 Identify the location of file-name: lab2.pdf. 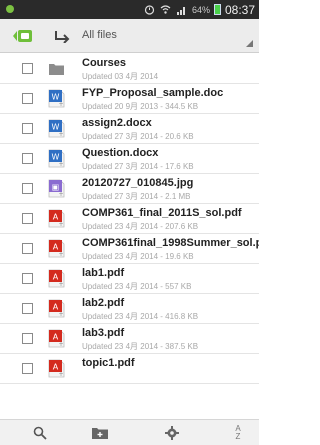
(103, 303).